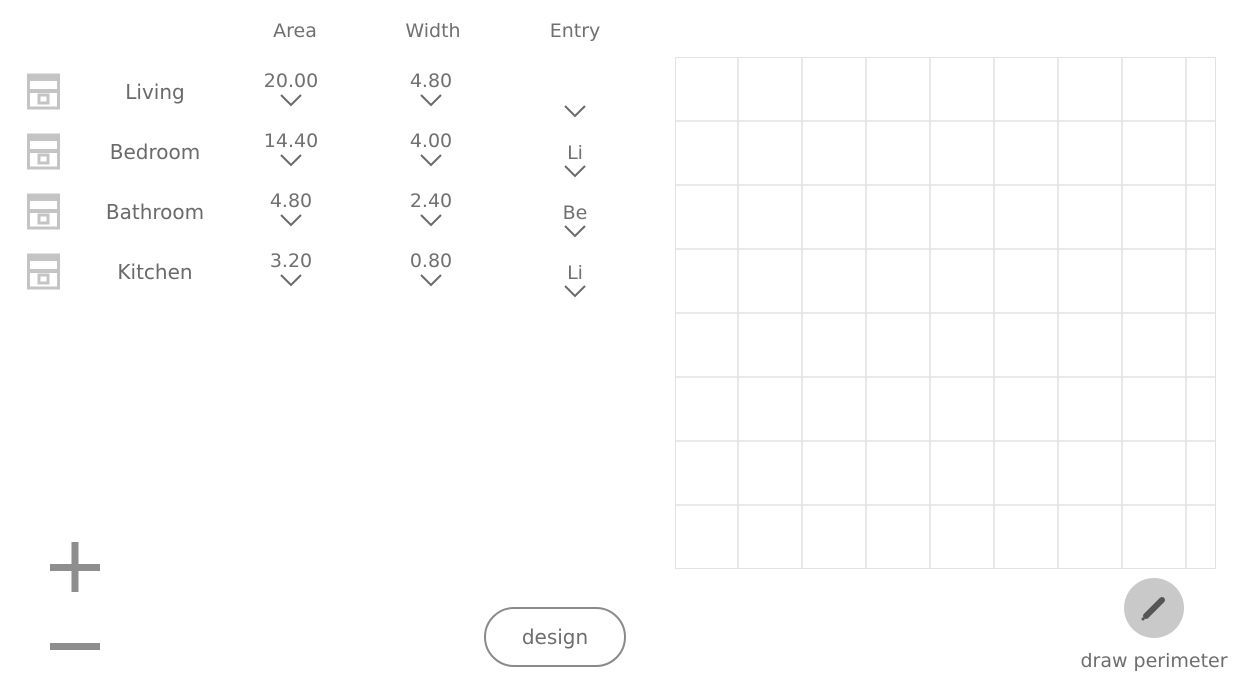 The width and height of the screenshot is (1252, 687). I want to click on room-name: Bedroom, so click(155, 152).